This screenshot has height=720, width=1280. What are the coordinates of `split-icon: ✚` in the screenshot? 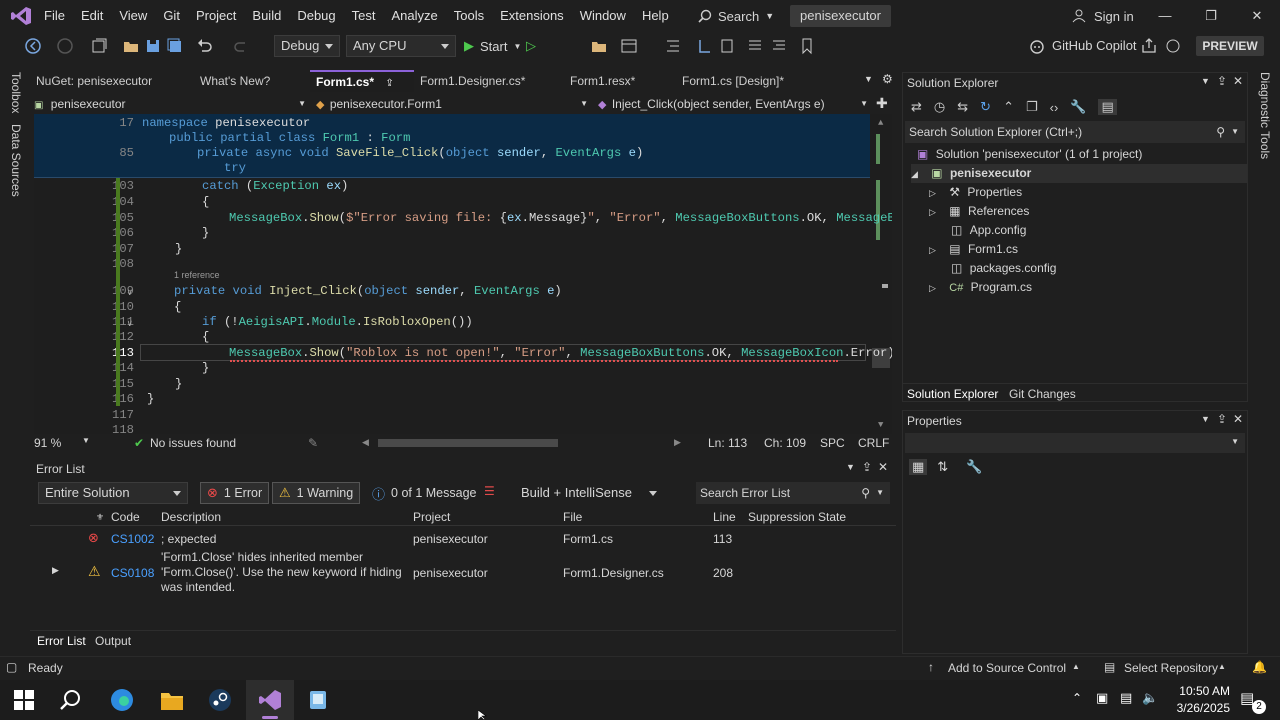 It's located at (882, 103).